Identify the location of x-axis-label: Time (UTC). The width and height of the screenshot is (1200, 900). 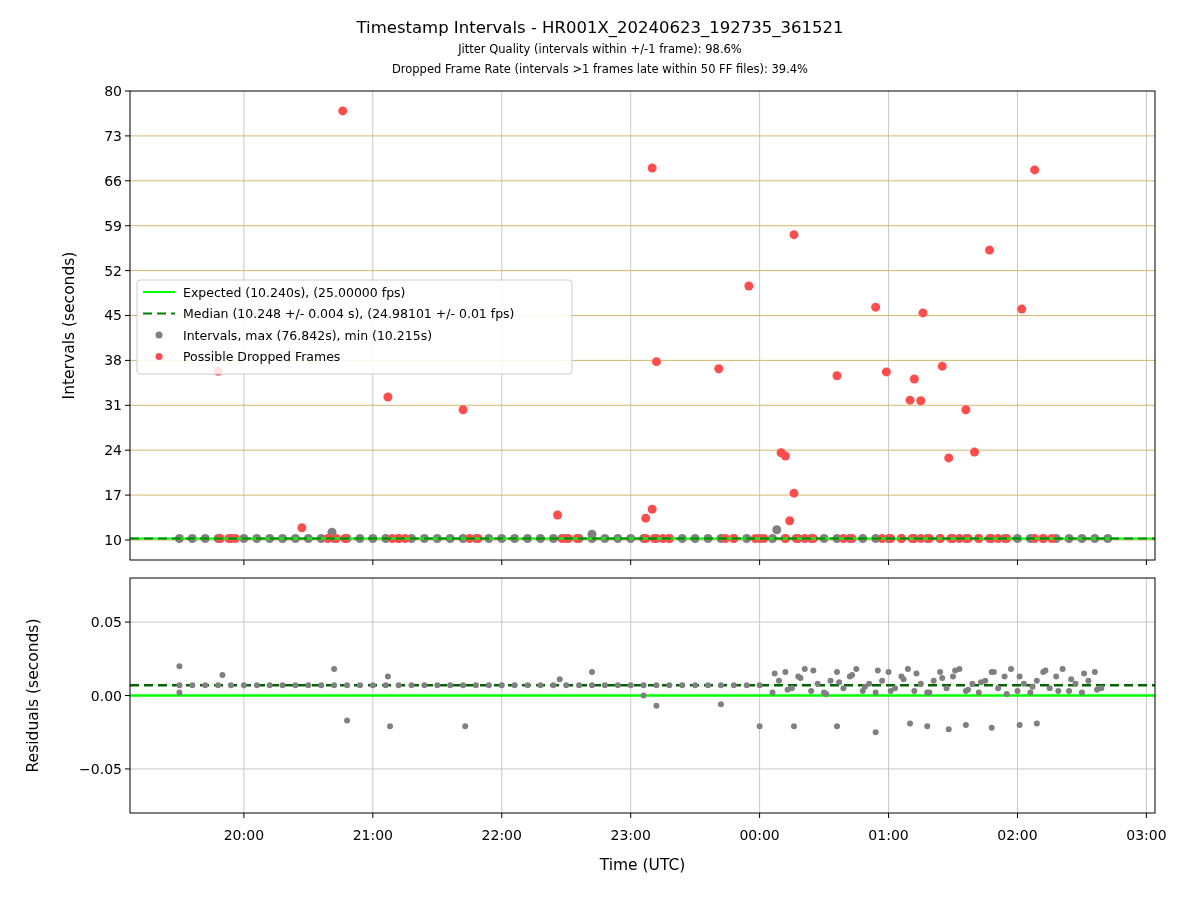
(642, 865).